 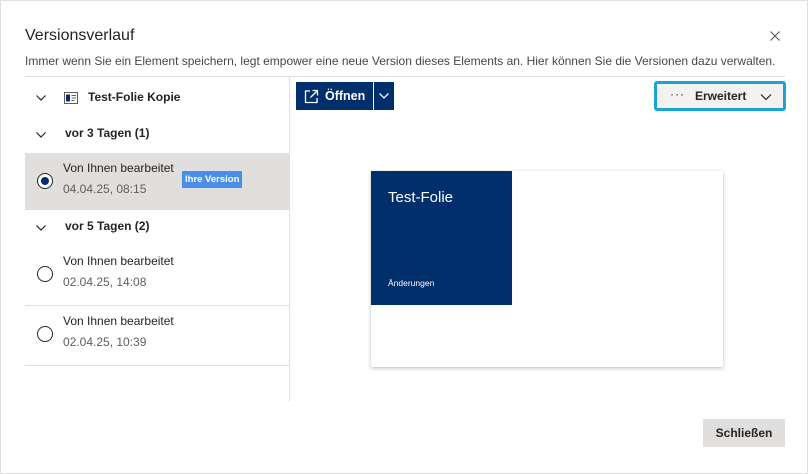 I want to click on more-icon: ···, so click(x=677, y=94).